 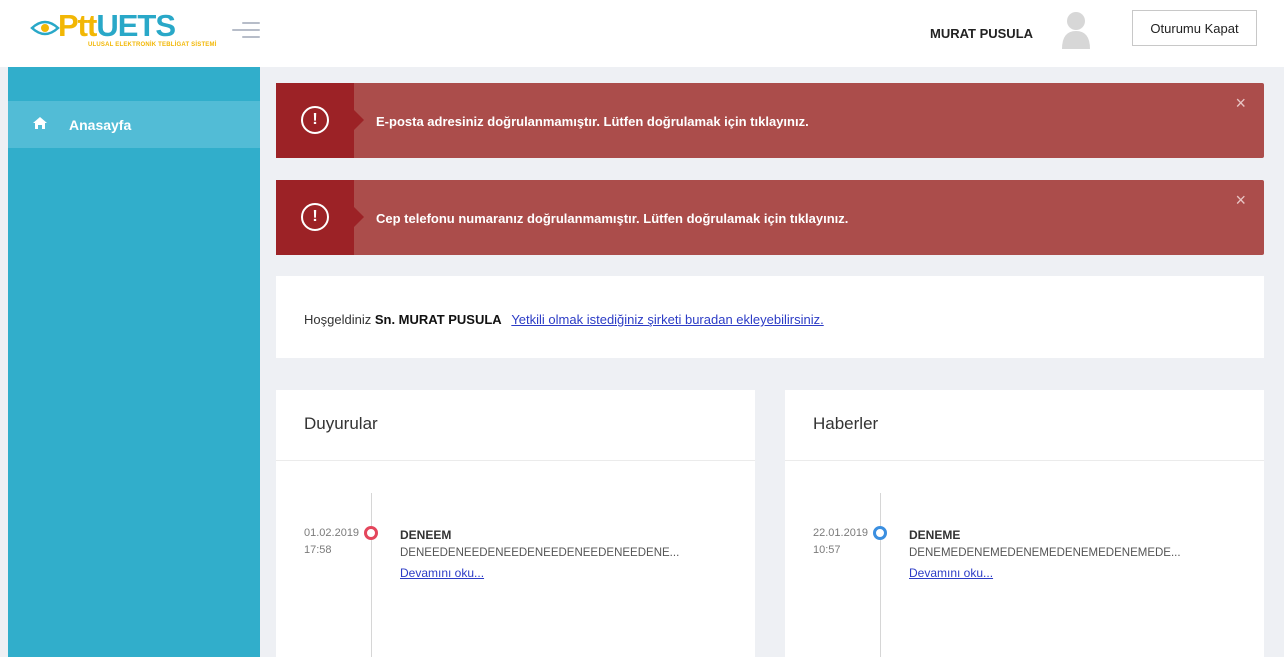 I want to click on user-avatar-icon, so click(x=1076, y=30).